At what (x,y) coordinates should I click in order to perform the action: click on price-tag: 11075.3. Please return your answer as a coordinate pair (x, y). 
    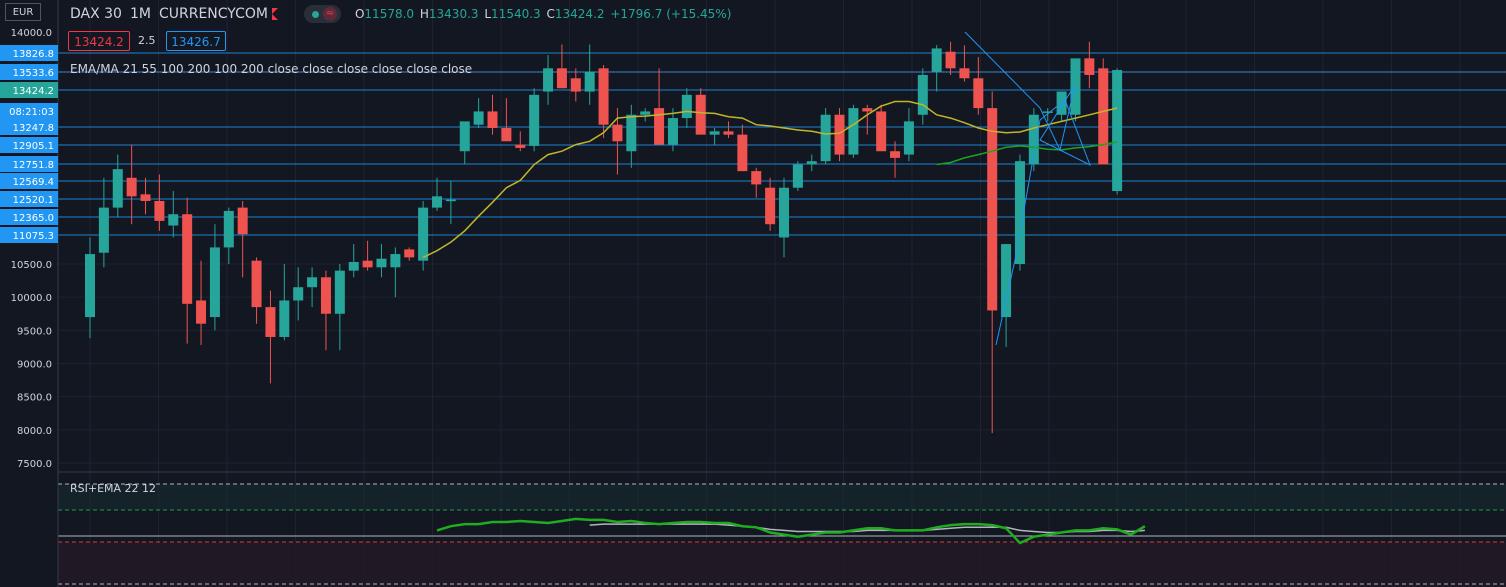
    Looking at the image, I should click on (33, 236).